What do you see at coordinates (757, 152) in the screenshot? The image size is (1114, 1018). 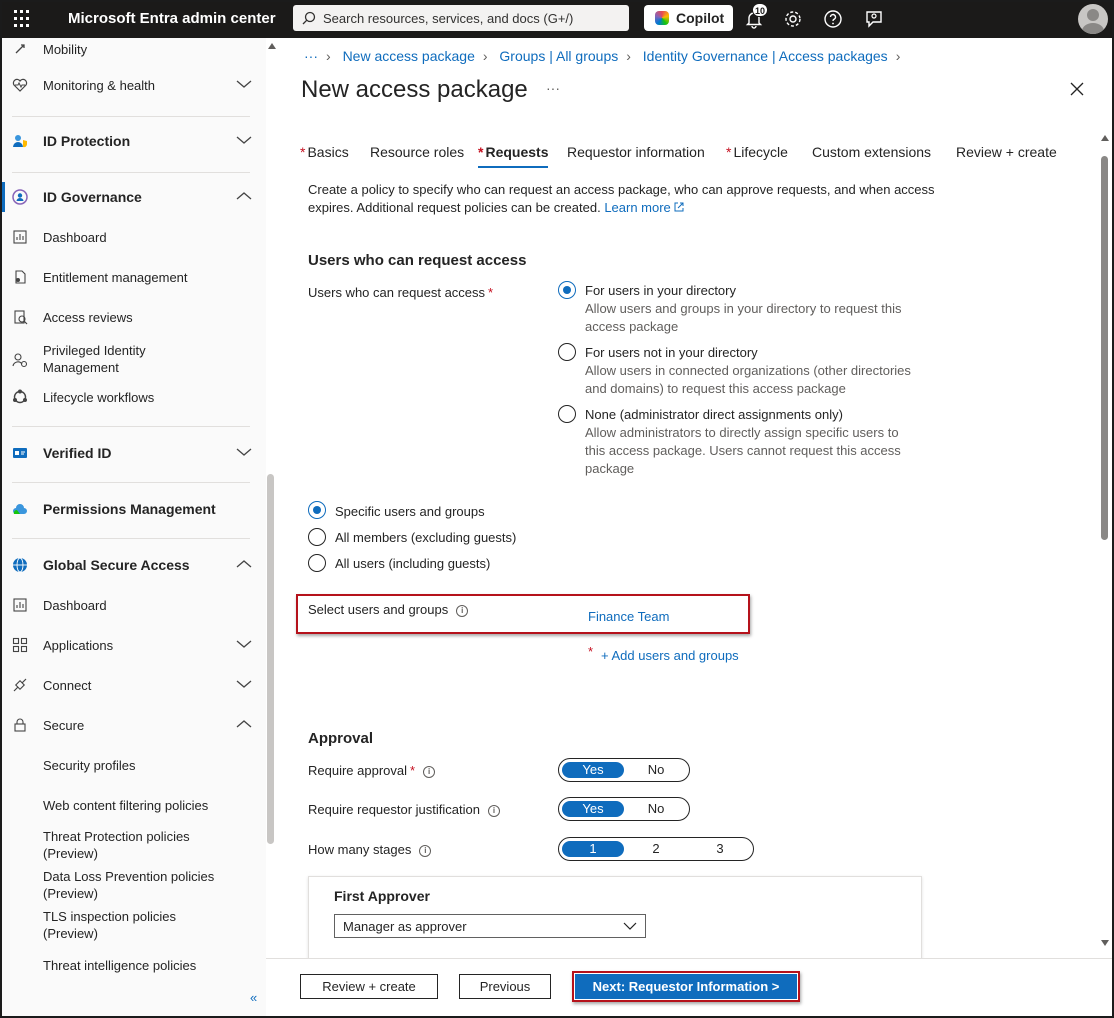 I see `tab-lifecycle: * Lifecycle` at bounding box center [757, 152].